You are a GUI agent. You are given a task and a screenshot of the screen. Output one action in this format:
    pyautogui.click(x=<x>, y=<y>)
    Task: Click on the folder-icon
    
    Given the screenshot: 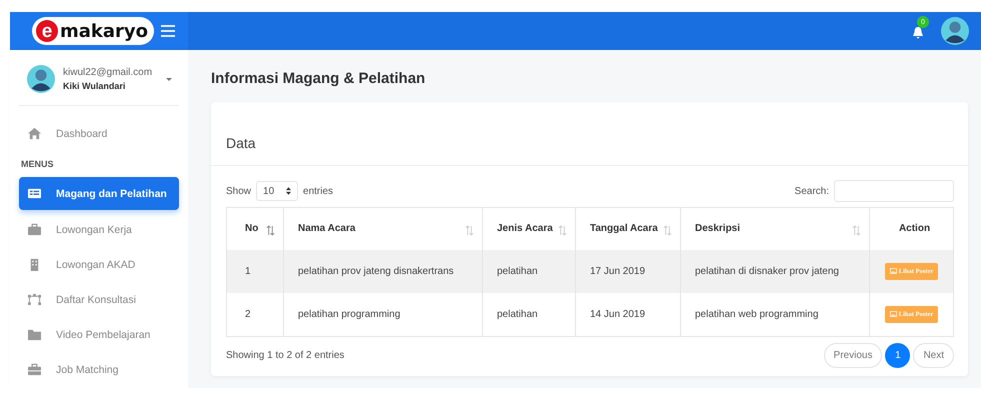 What is the action you would take?
    pyautogui.click(x=34, y=334)
    